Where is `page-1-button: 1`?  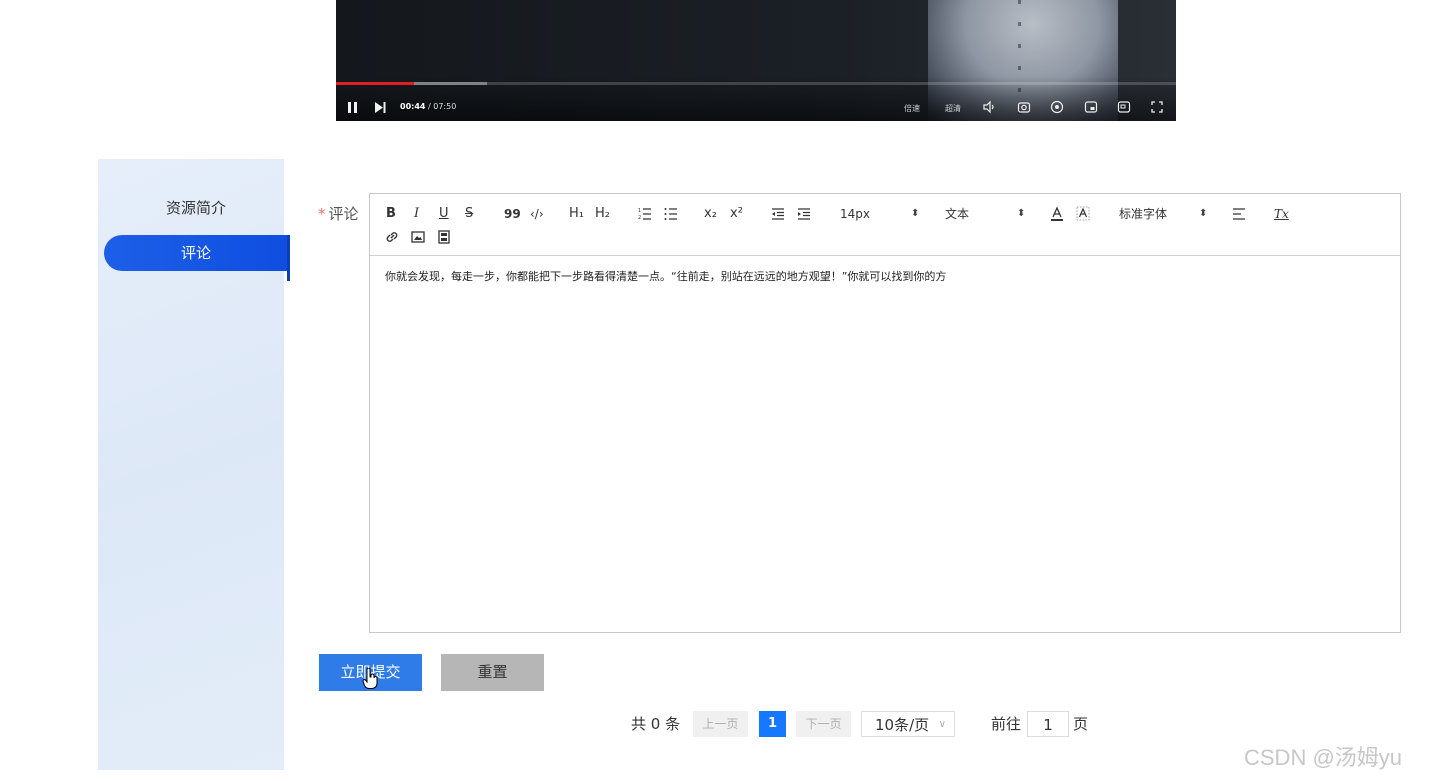
page-1-button: 1 is located at coordinates (772, 724).